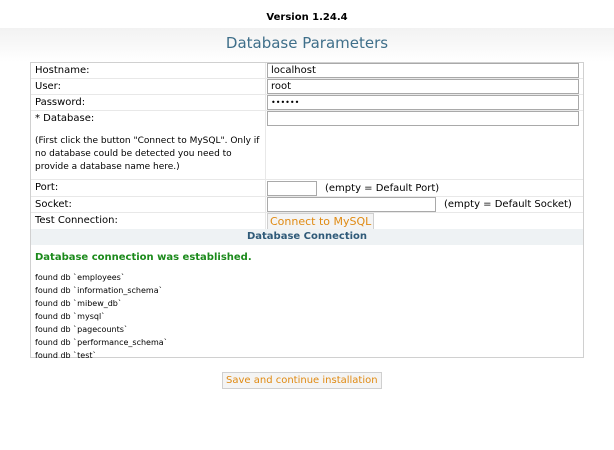 The height and width of the screenshot is (450, 614). I want to click on db-list-item: found db `information_schema`, so click(99, 290).